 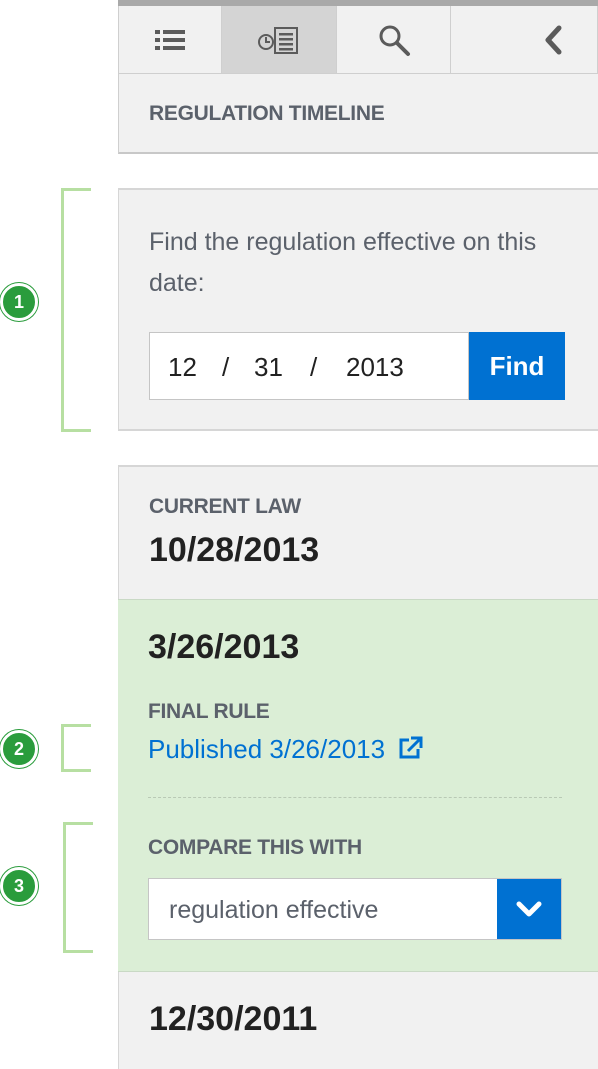 What do you see at coordinates (411, 747) in the screenshot?
I see `external-link-icon` at bounding box center [411, 747].